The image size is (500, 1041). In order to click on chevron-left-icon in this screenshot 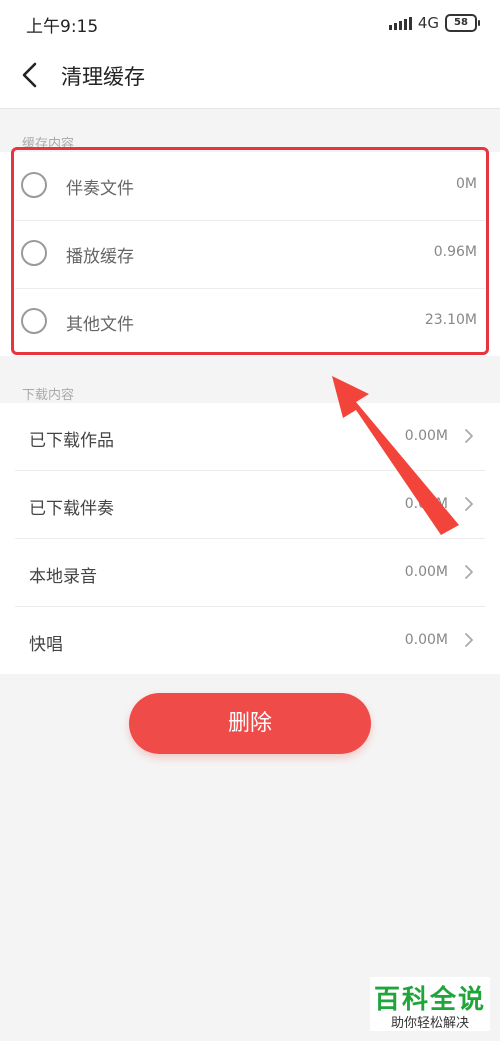, I will do `click(29, 75)`.